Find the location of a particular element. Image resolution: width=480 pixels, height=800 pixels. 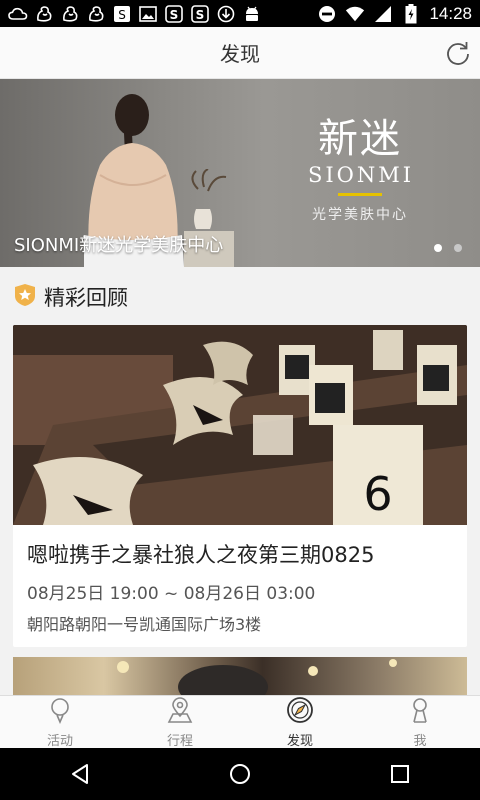

event-time: 08月25日 19:00 ~ 08月26日 03:00 is located at coordinates (171, 594).